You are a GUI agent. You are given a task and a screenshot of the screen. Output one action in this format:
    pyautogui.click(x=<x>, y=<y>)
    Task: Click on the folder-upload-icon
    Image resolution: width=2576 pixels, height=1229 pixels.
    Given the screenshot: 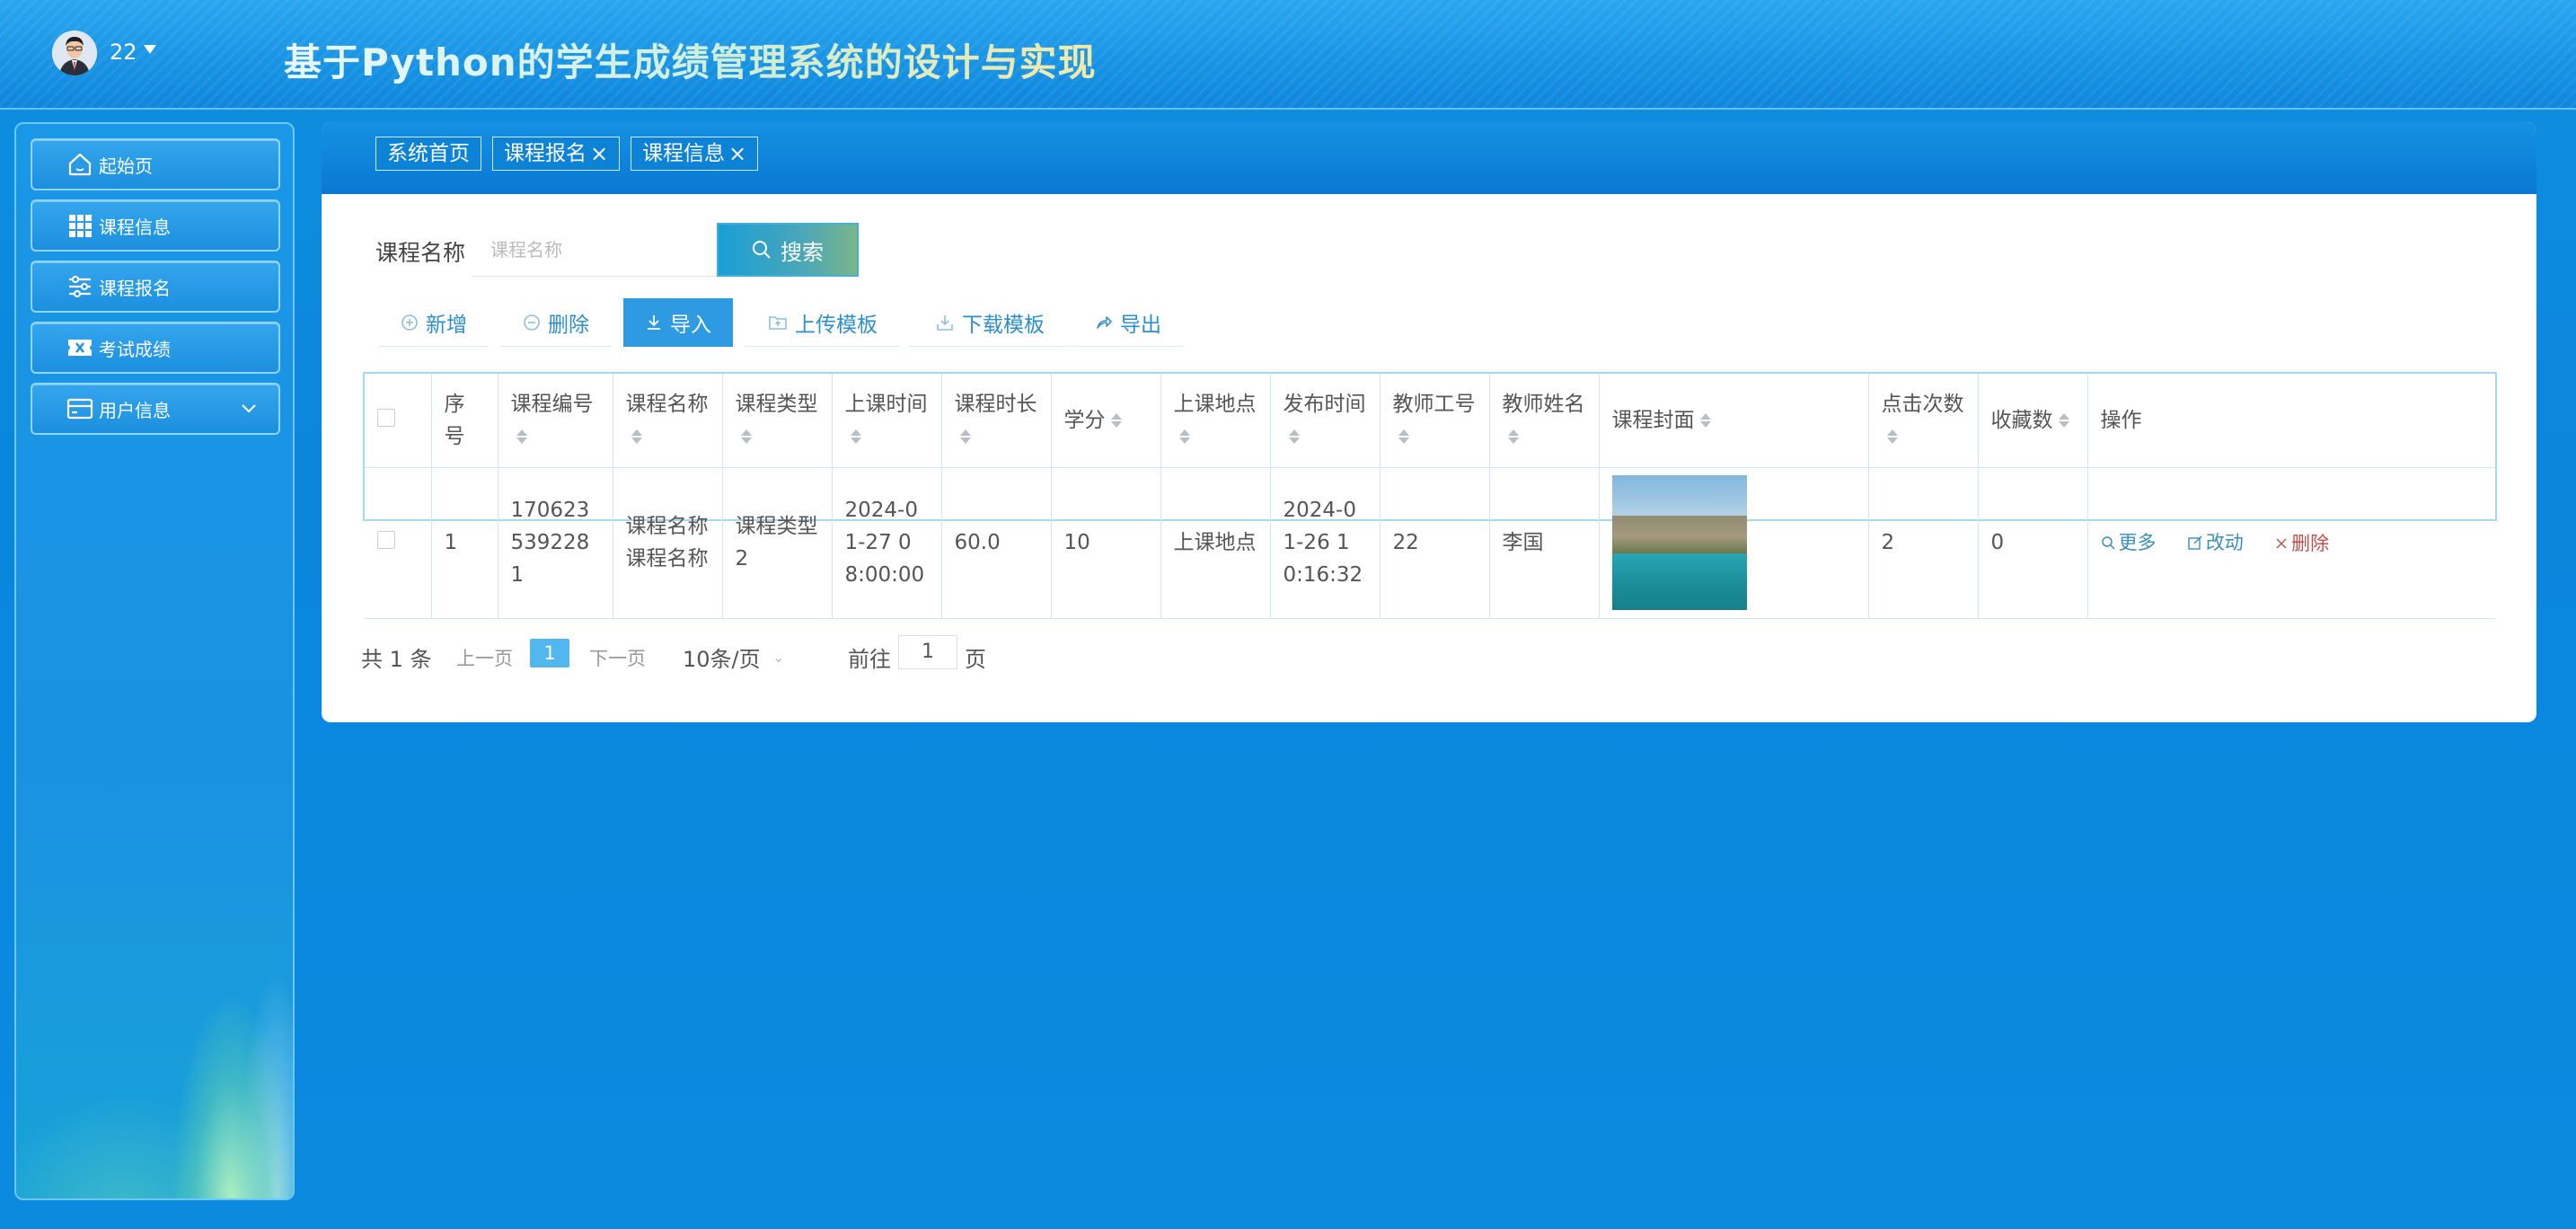 What is the action you would take?
    pyautogui.click(x=778, y=322)
    